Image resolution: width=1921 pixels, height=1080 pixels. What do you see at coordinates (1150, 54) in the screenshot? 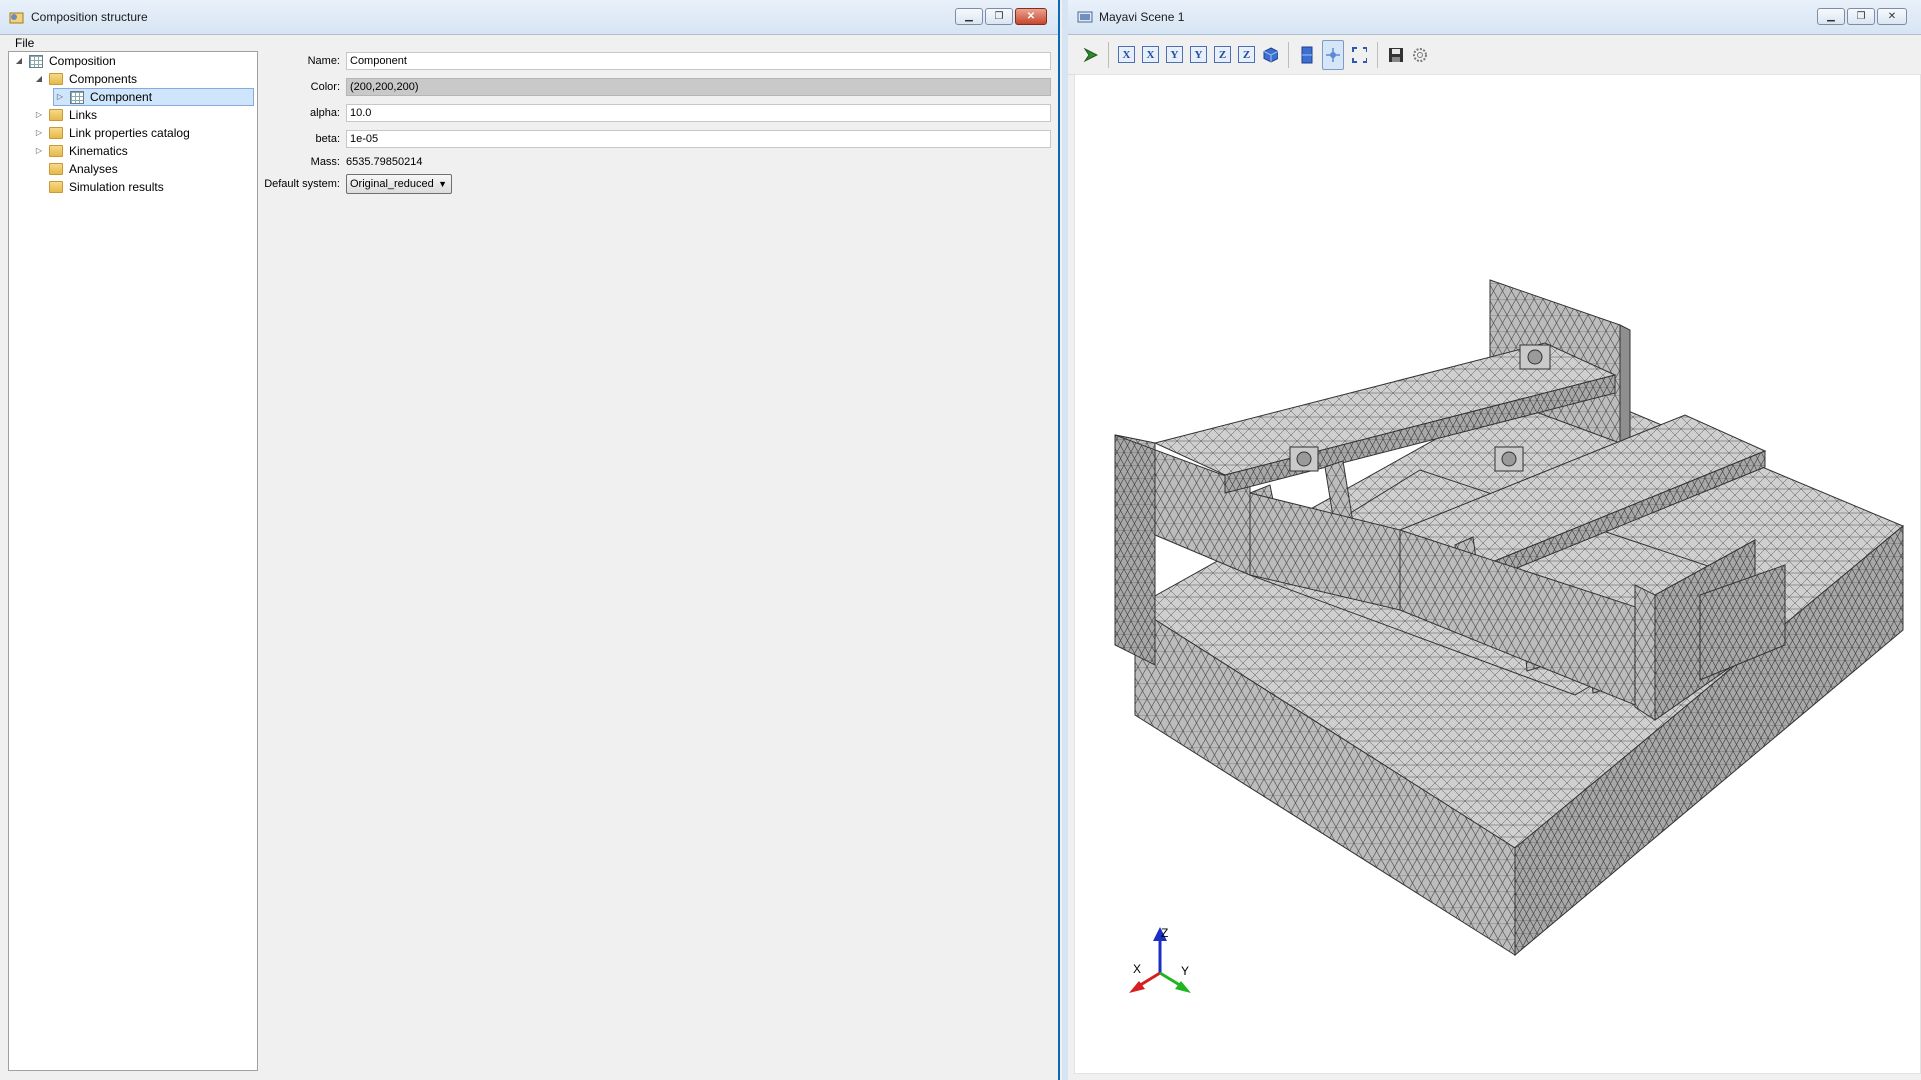
I see `view-x-neg-button: X` at bounding box center [1150, 54].